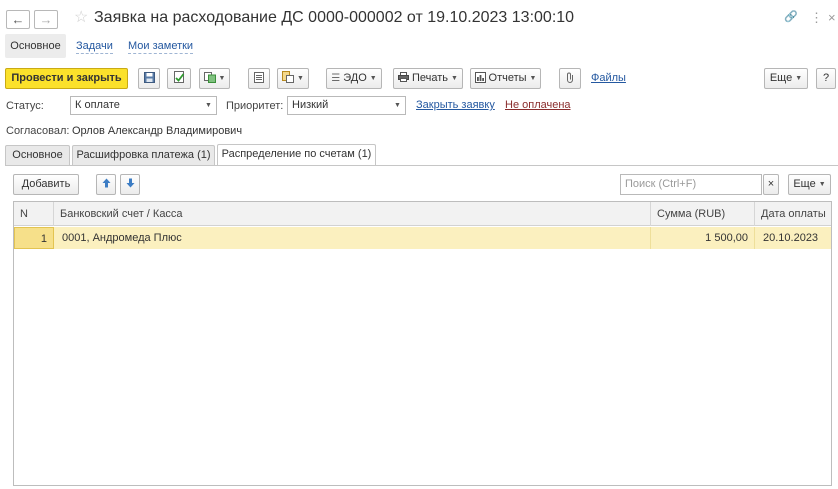 The image size is (838, 489). I want to click on reports-label: Отчеты, so click(507, 78).